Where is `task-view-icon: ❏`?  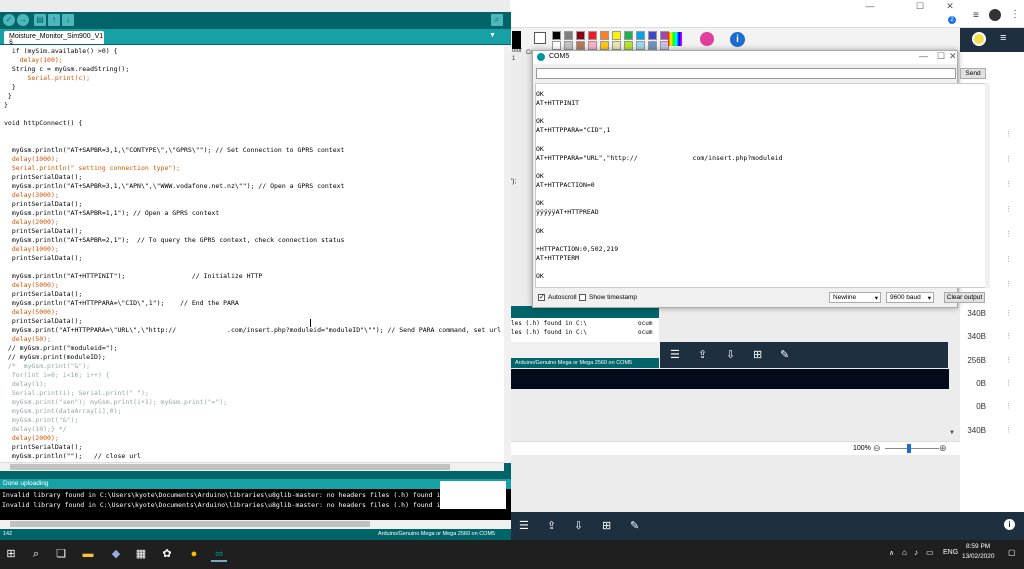 task-view-icon: ❏ is located at coordinates (61, 554).